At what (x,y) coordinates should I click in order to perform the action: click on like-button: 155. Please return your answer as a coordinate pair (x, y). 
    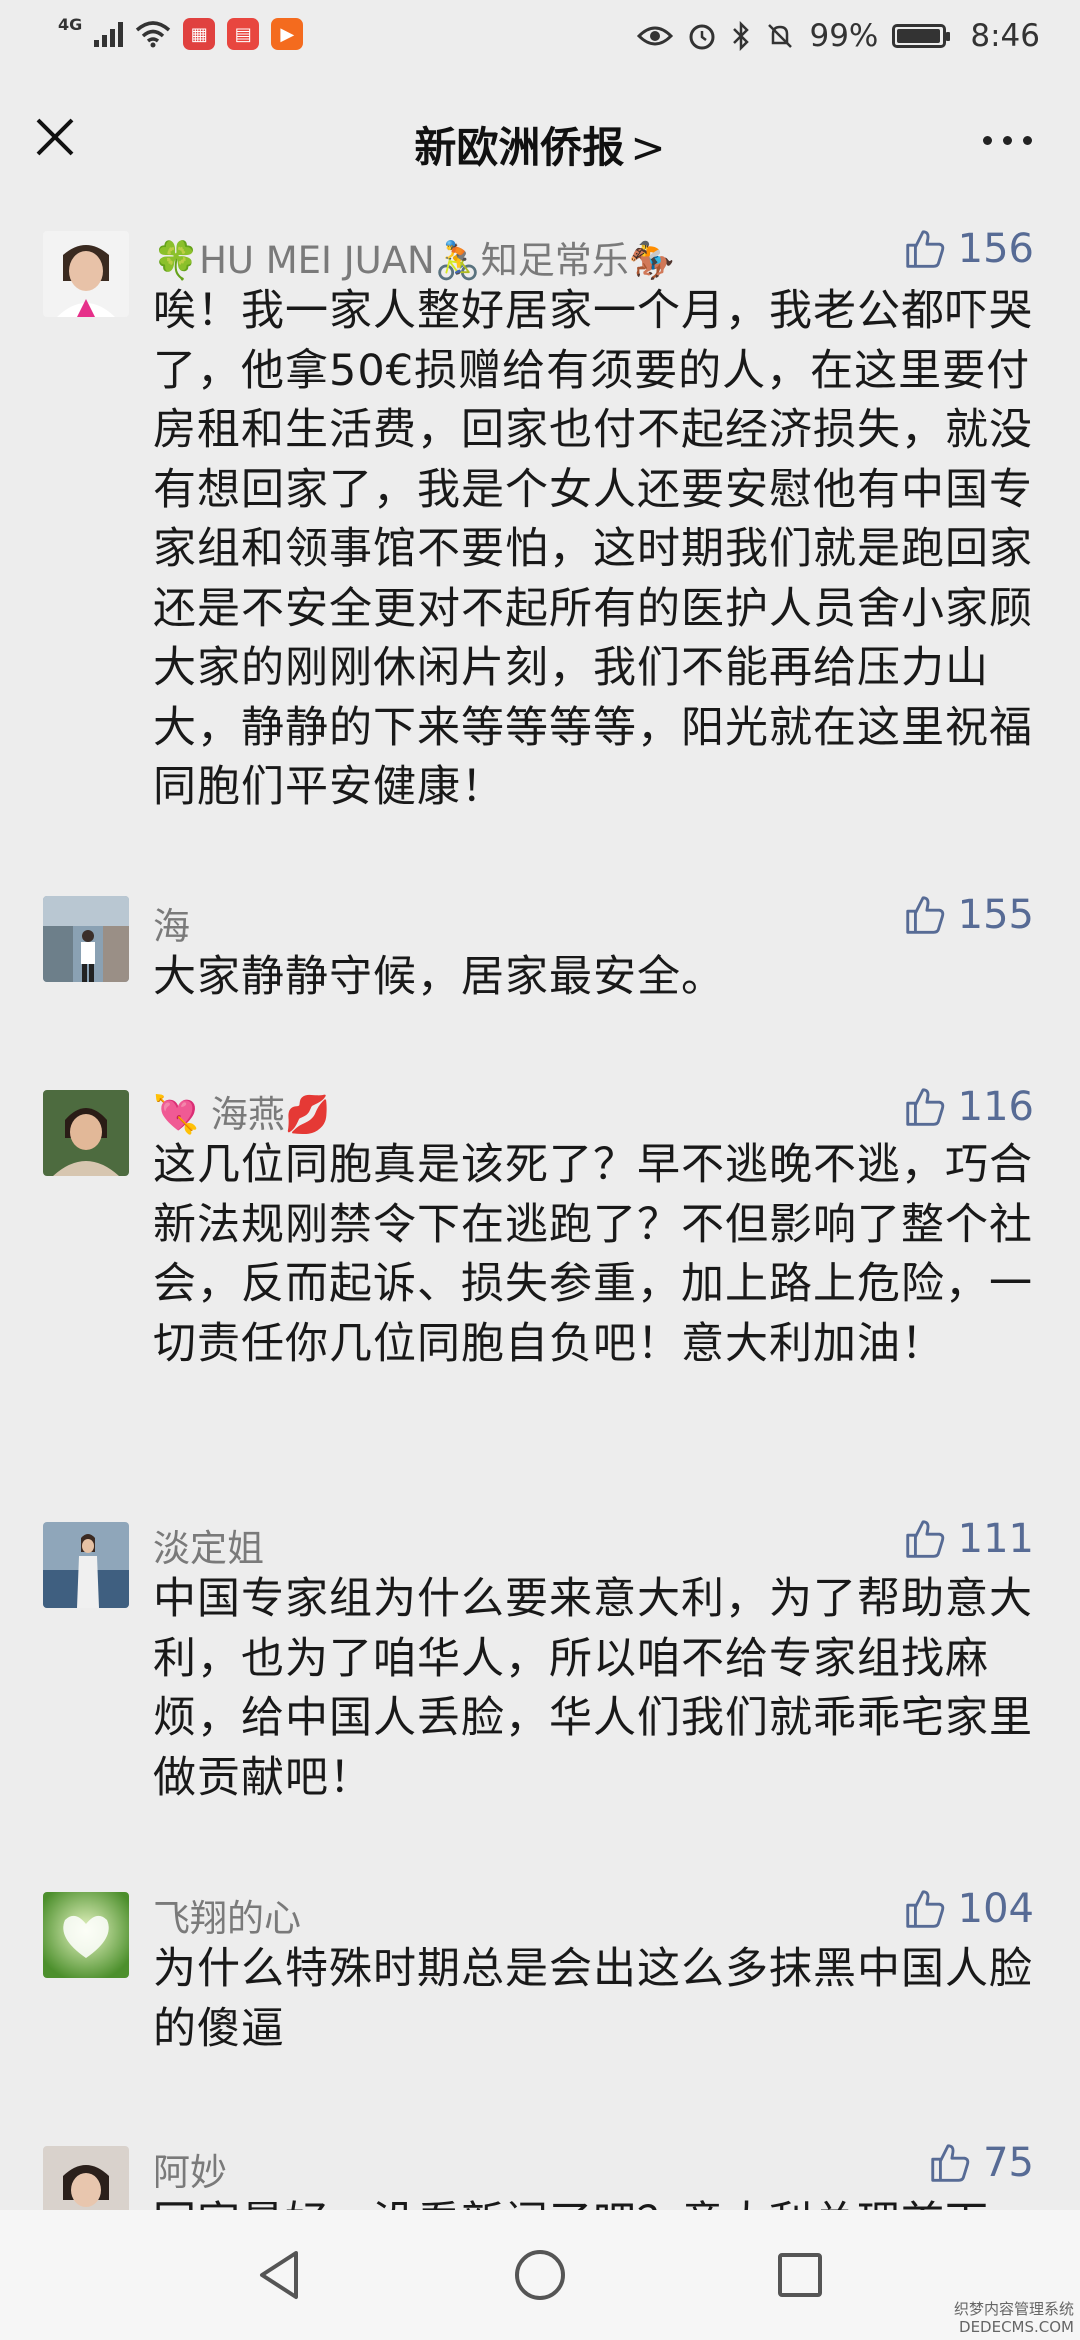
    Looking at the image, I should click on (968, 915).